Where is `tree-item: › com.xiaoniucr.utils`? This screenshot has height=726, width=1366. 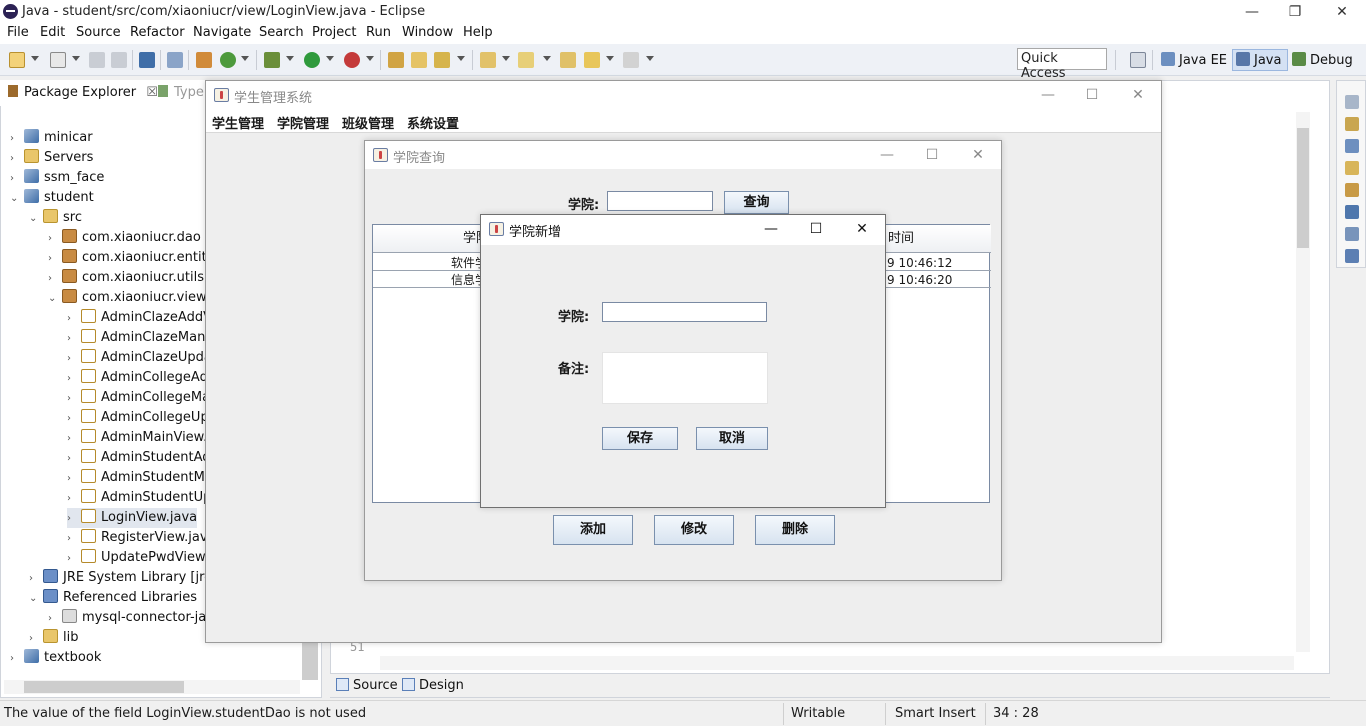
tree-item: › com.xiaoniucr.utils is located at coordinates (126, 278).